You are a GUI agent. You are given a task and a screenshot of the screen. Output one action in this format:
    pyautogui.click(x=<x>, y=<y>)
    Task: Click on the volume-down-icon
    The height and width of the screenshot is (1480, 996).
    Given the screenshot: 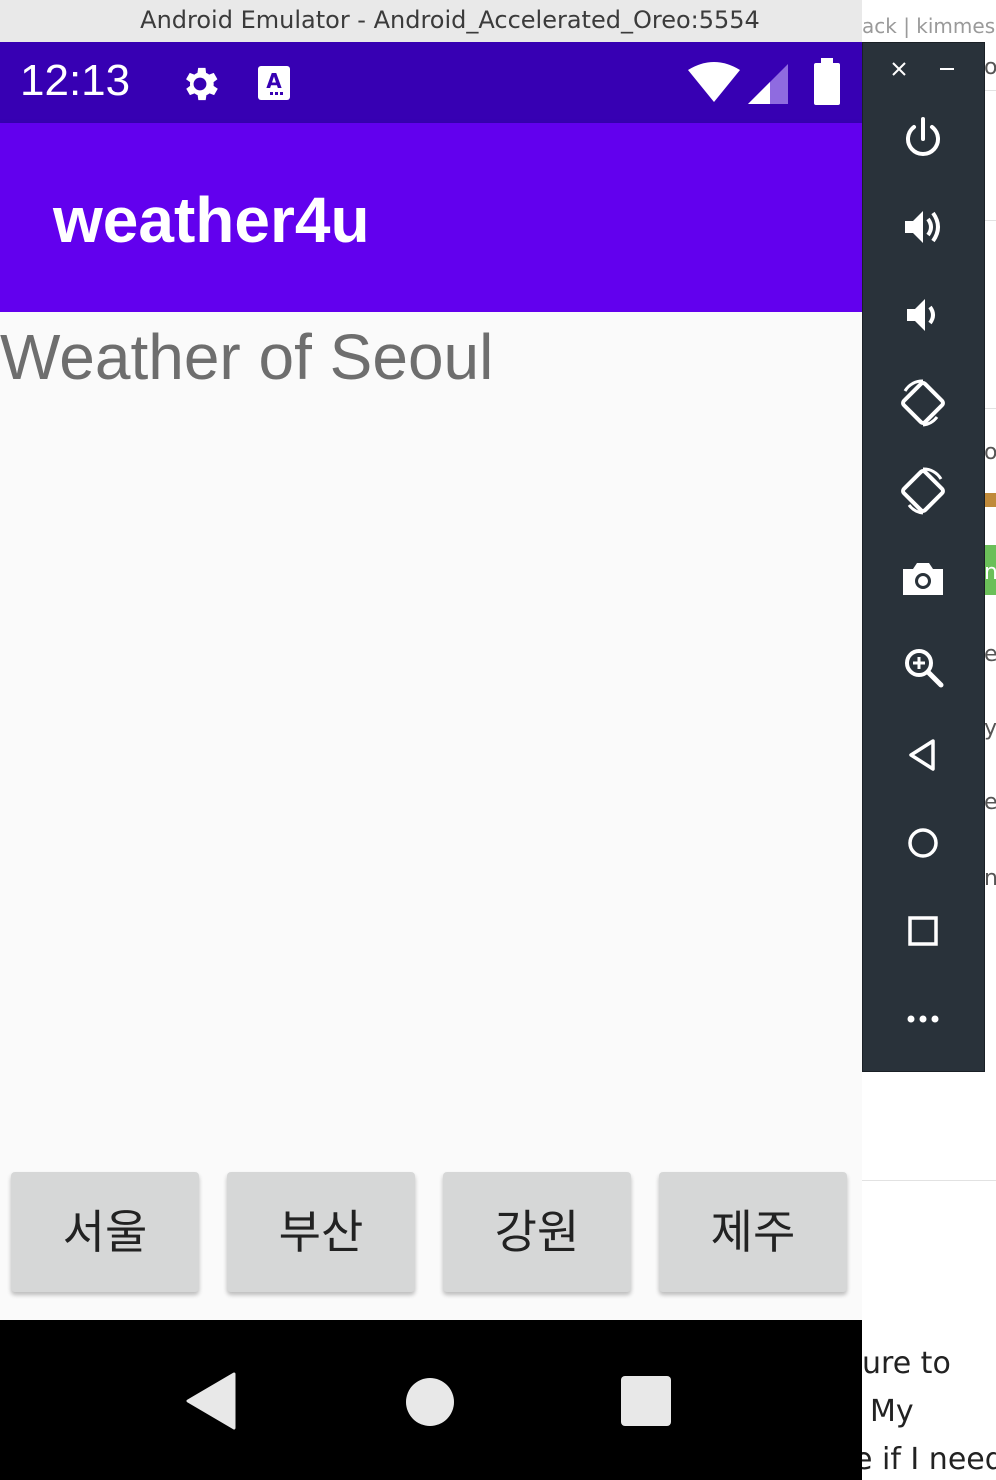 What is the action you would take?
    pyautogui.click(x=923, y=315)
    